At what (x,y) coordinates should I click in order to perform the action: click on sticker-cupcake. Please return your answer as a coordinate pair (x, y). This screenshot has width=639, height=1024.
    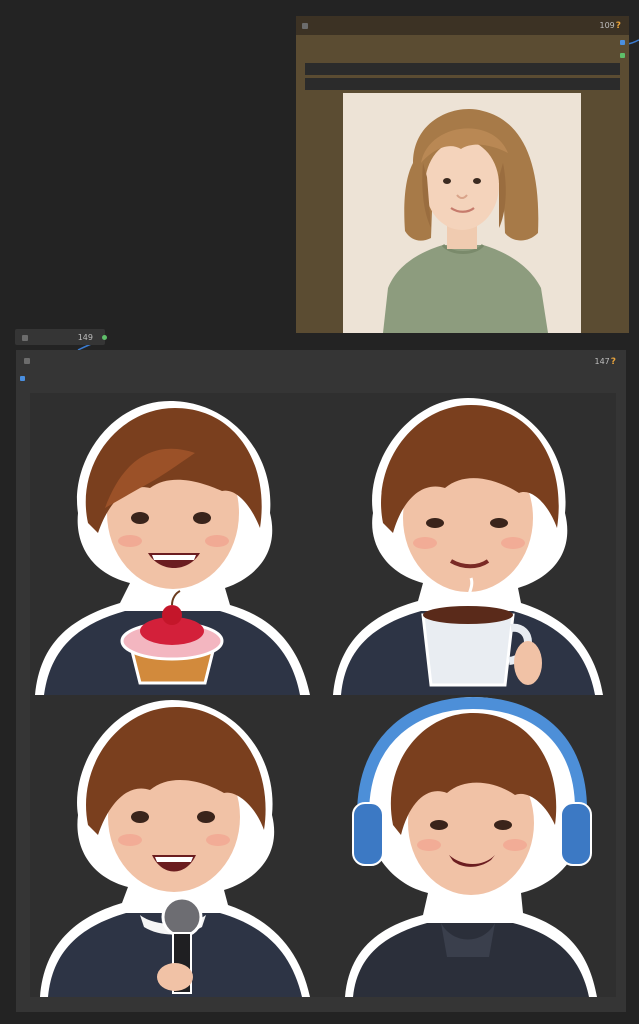
    Looking at the image, I should click on (176, 544).